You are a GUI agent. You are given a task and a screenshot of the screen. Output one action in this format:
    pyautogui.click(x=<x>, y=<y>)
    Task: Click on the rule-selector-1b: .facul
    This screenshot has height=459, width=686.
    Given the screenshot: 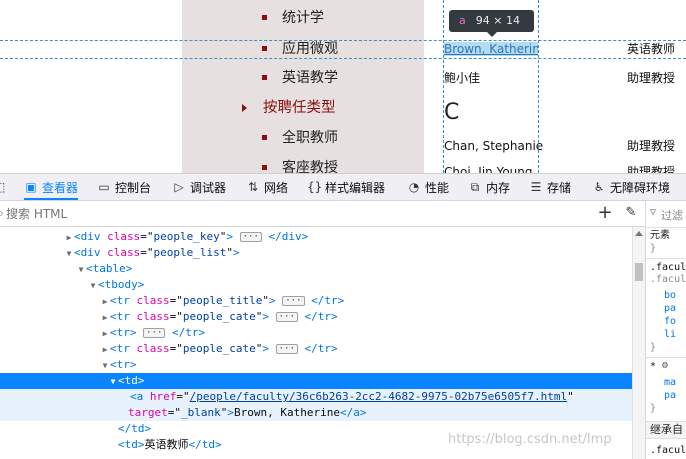 What is the action you would take?
    pyautogui.click(x=668, y=280)
    